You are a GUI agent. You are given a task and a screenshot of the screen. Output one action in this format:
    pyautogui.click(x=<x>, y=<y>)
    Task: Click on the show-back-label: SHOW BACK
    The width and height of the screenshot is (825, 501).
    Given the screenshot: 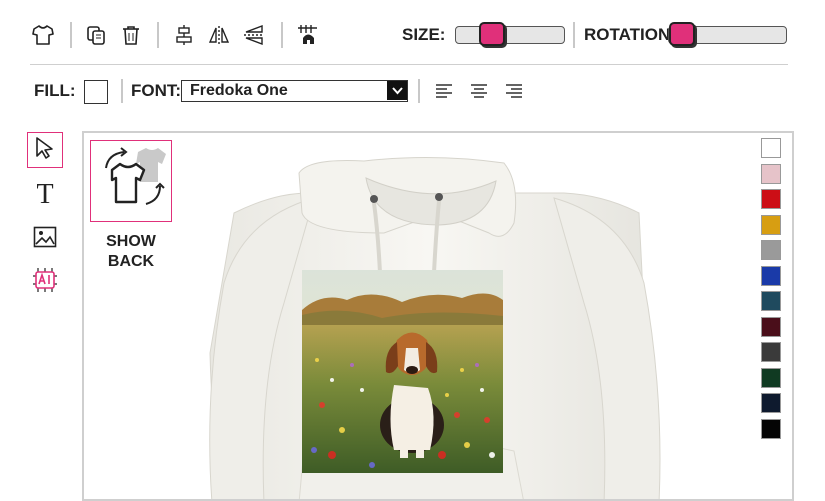 What is the action you would take?
    pyautogui.click(x=131, y=252)
    